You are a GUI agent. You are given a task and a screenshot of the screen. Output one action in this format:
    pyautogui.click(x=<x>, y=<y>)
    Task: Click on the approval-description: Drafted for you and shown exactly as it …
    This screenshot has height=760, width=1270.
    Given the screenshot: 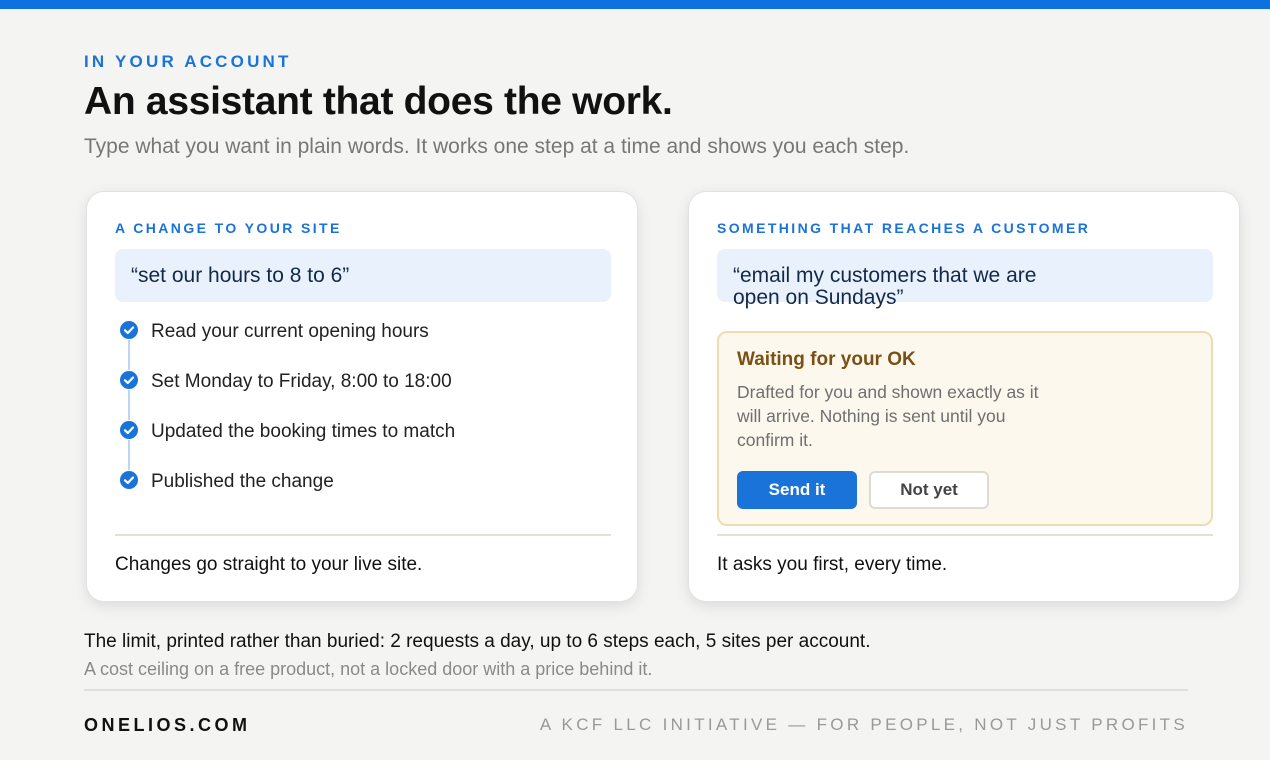 What is the action you would take?
    pyautogui.click(x=888, y=416)
    